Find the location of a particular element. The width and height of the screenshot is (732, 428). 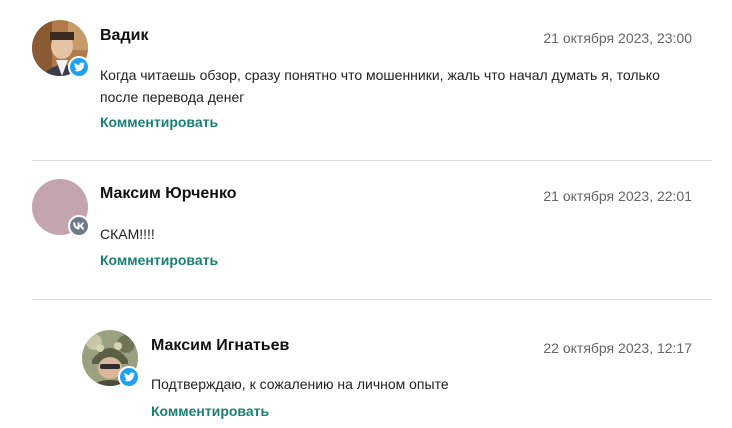

comment-author: Максим Юрченко is located at coordinates (168, 194).